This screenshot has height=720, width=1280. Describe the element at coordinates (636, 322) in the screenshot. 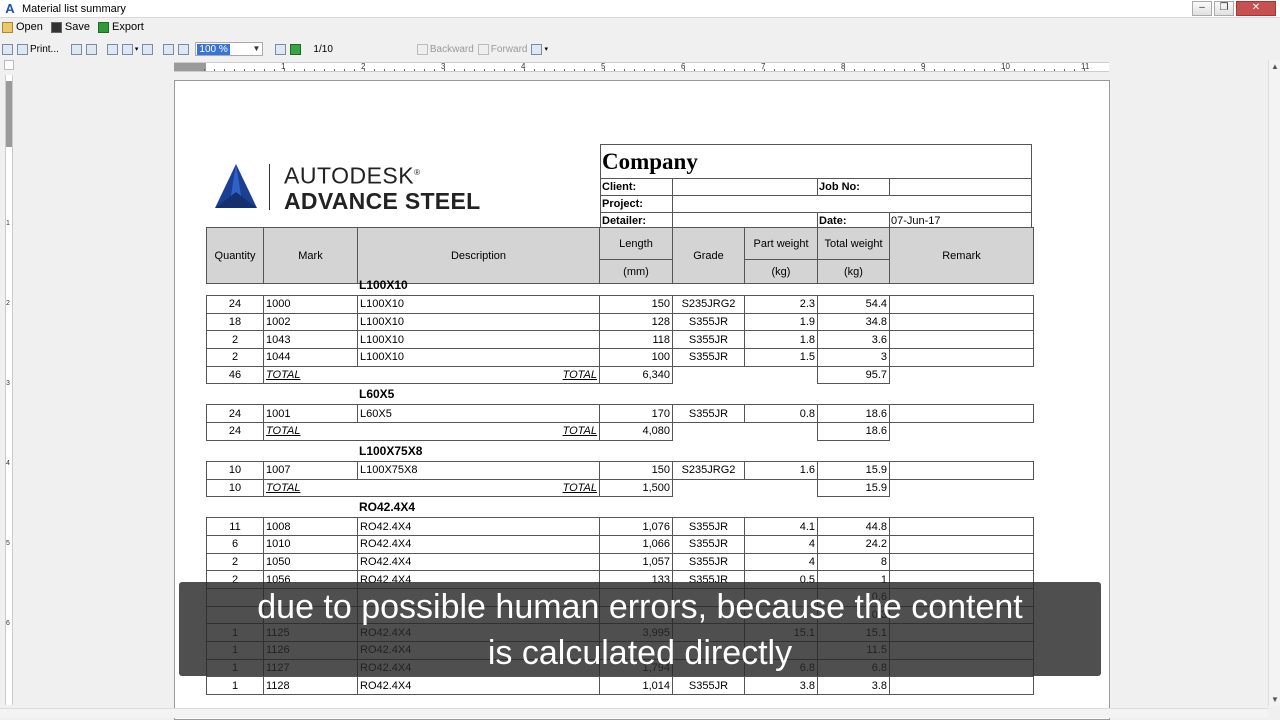

I see `cell-length: 128` at that location.